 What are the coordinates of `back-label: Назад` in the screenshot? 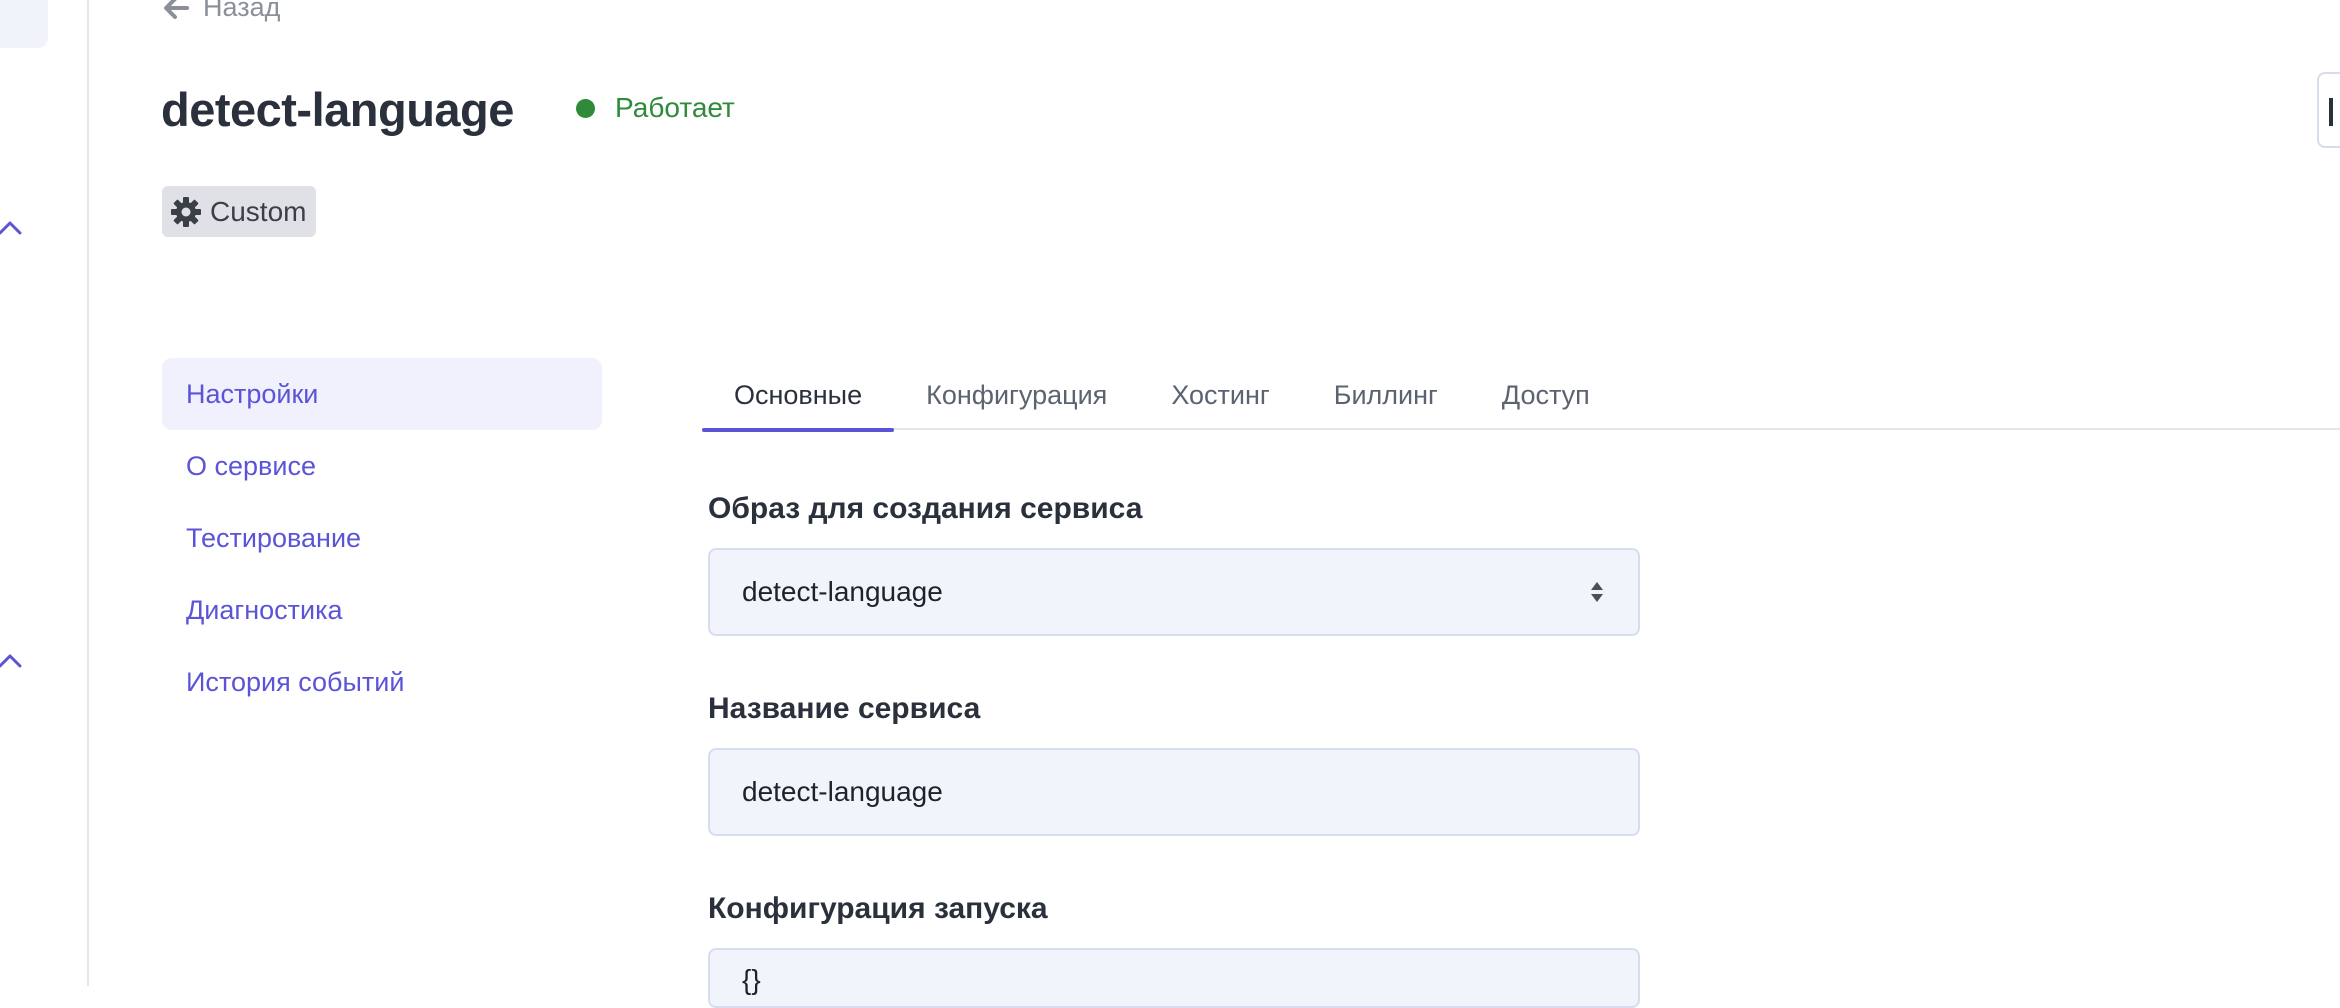 It's located at (242, 11).